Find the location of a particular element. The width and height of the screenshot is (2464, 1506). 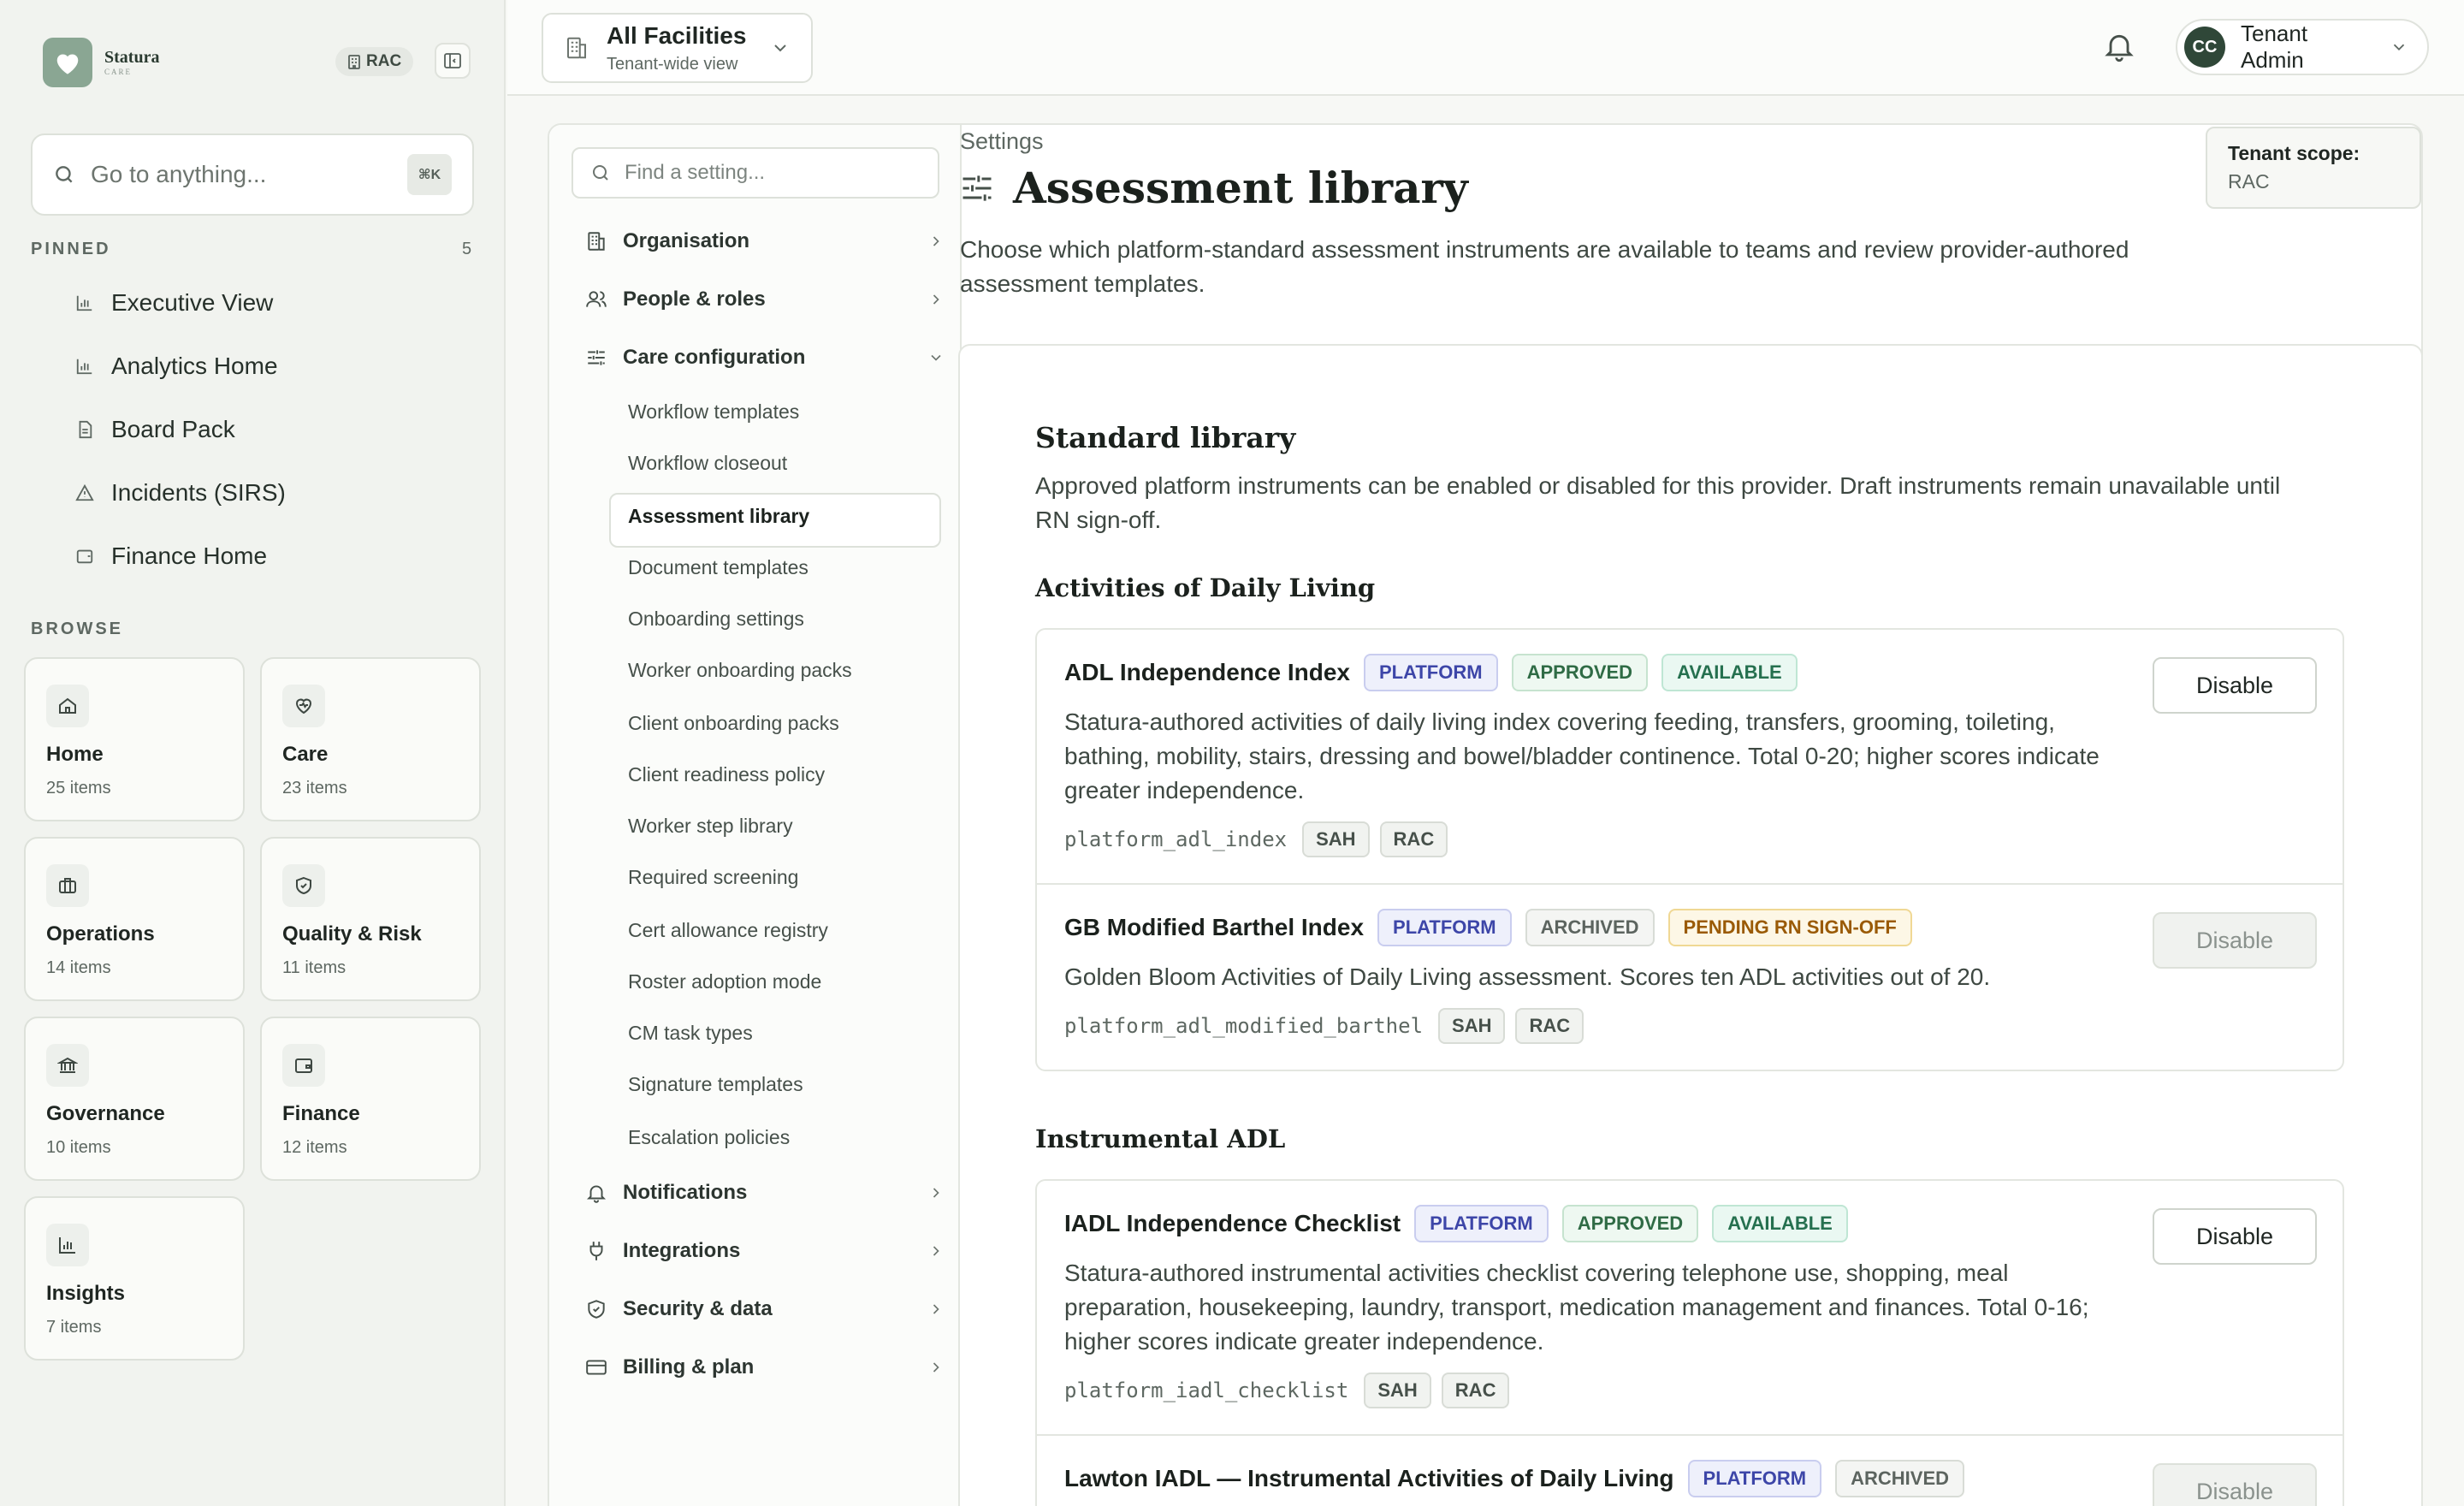

settings-category-label: Organisation is located at coordinates (686, 241).